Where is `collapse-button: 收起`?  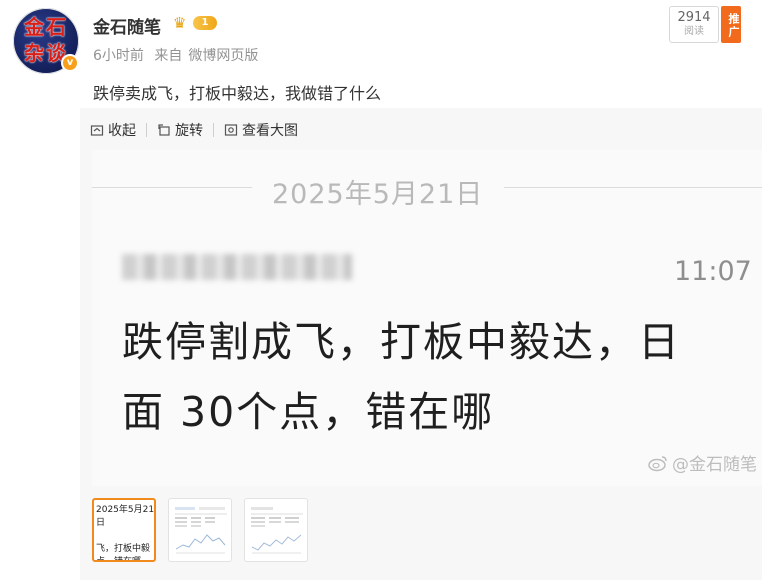 collapse-button: 收起 is located at coordinates (113, 130).